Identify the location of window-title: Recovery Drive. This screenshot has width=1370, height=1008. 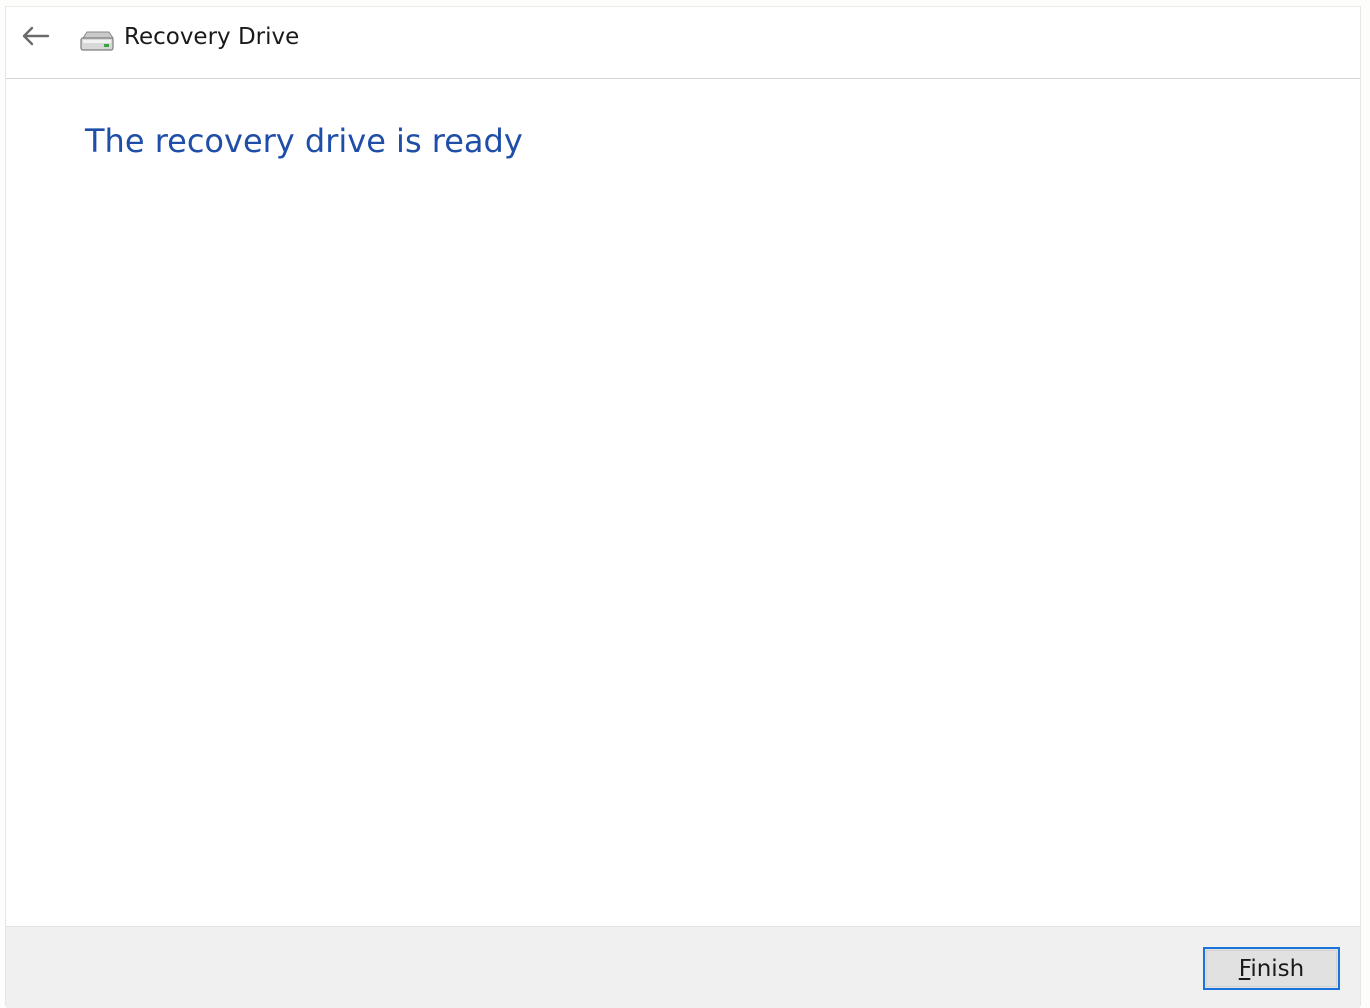
(212, 37).